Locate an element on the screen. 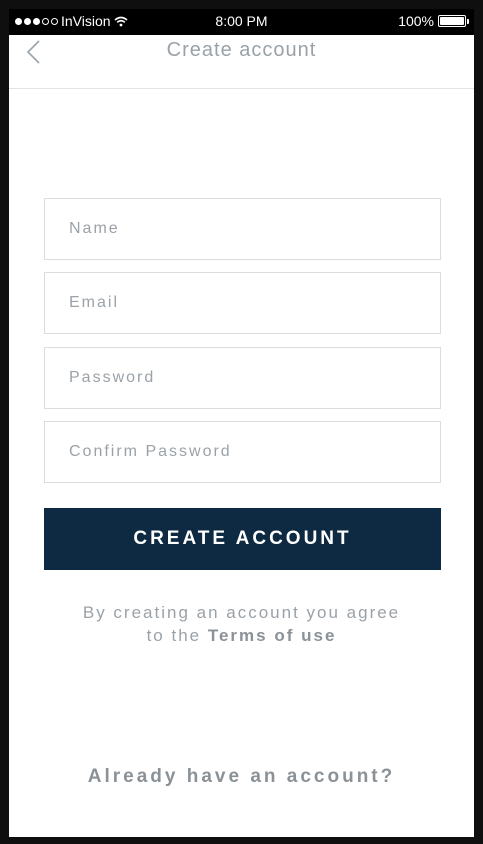  name-field-container is located at coordinates (242, 229).